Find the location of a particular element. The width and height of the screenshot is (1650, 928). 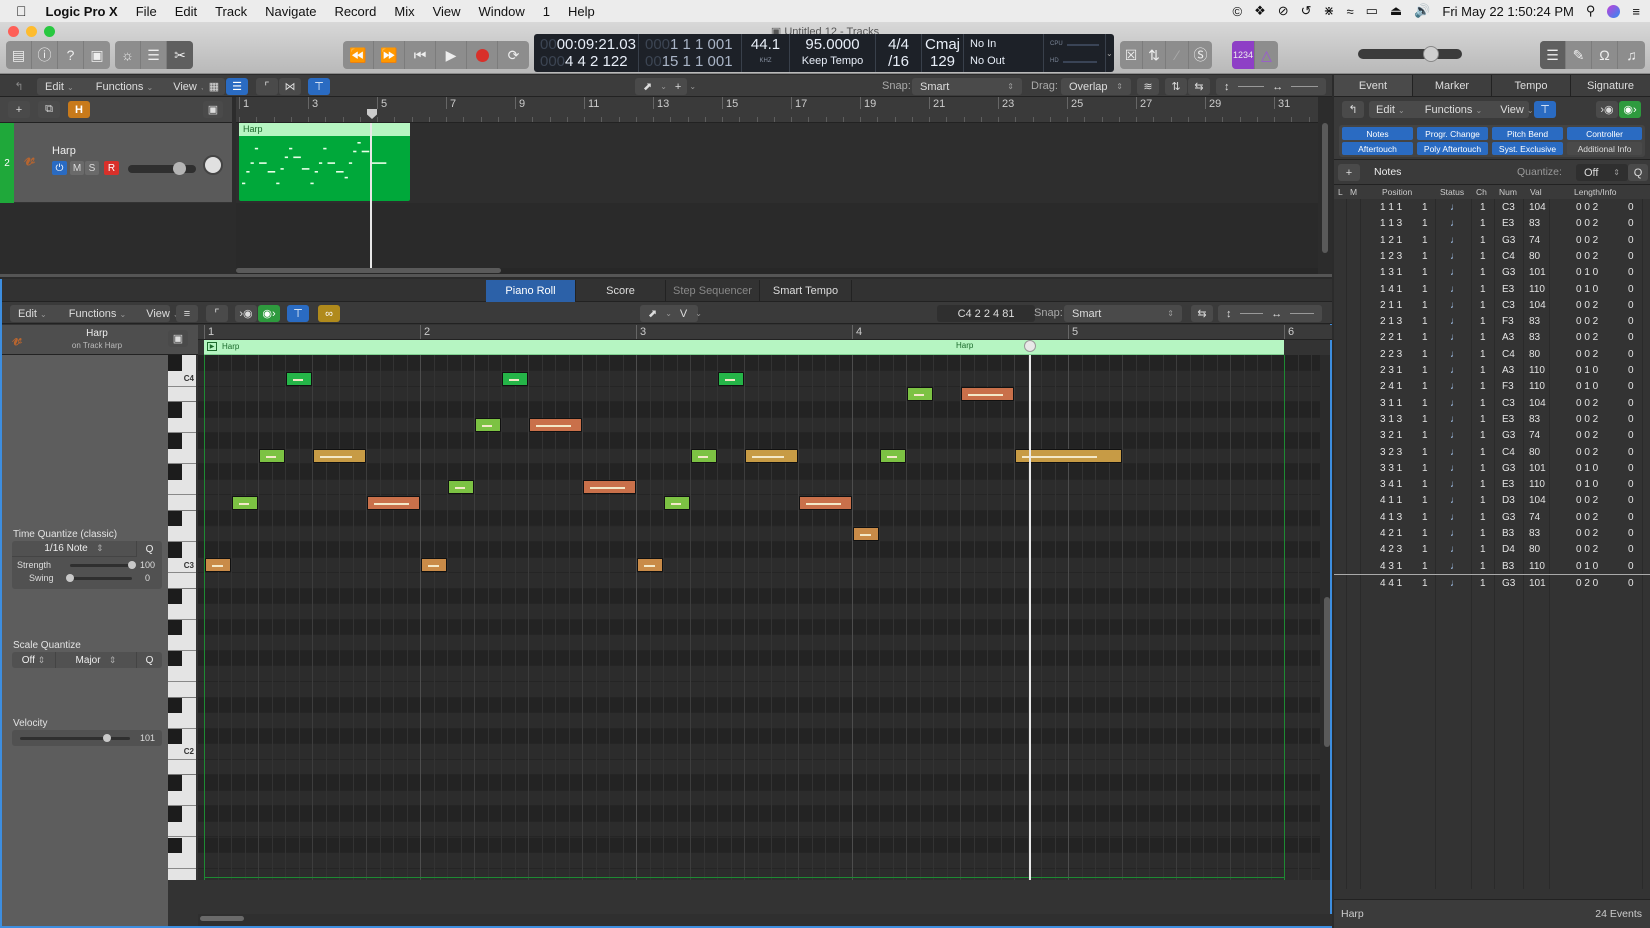

menu-navigate: Navigate is located at coordinates (290, 11).